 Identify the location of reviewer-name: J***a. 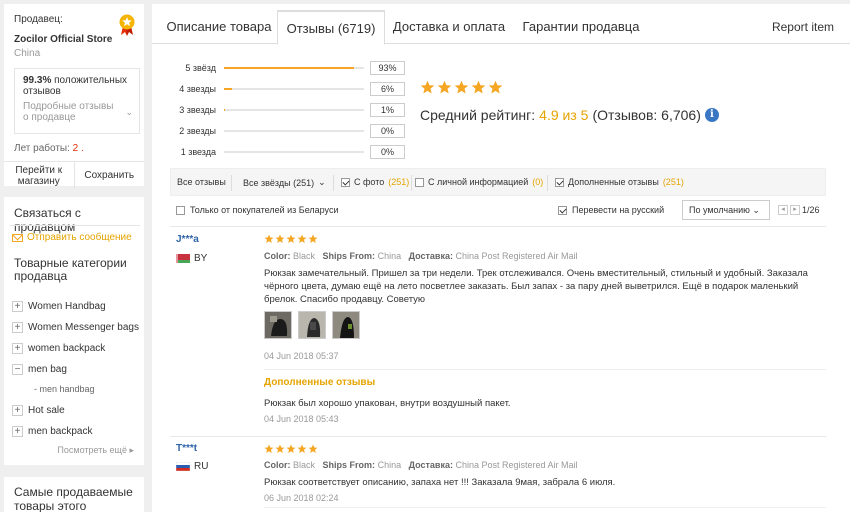
(187, 239).